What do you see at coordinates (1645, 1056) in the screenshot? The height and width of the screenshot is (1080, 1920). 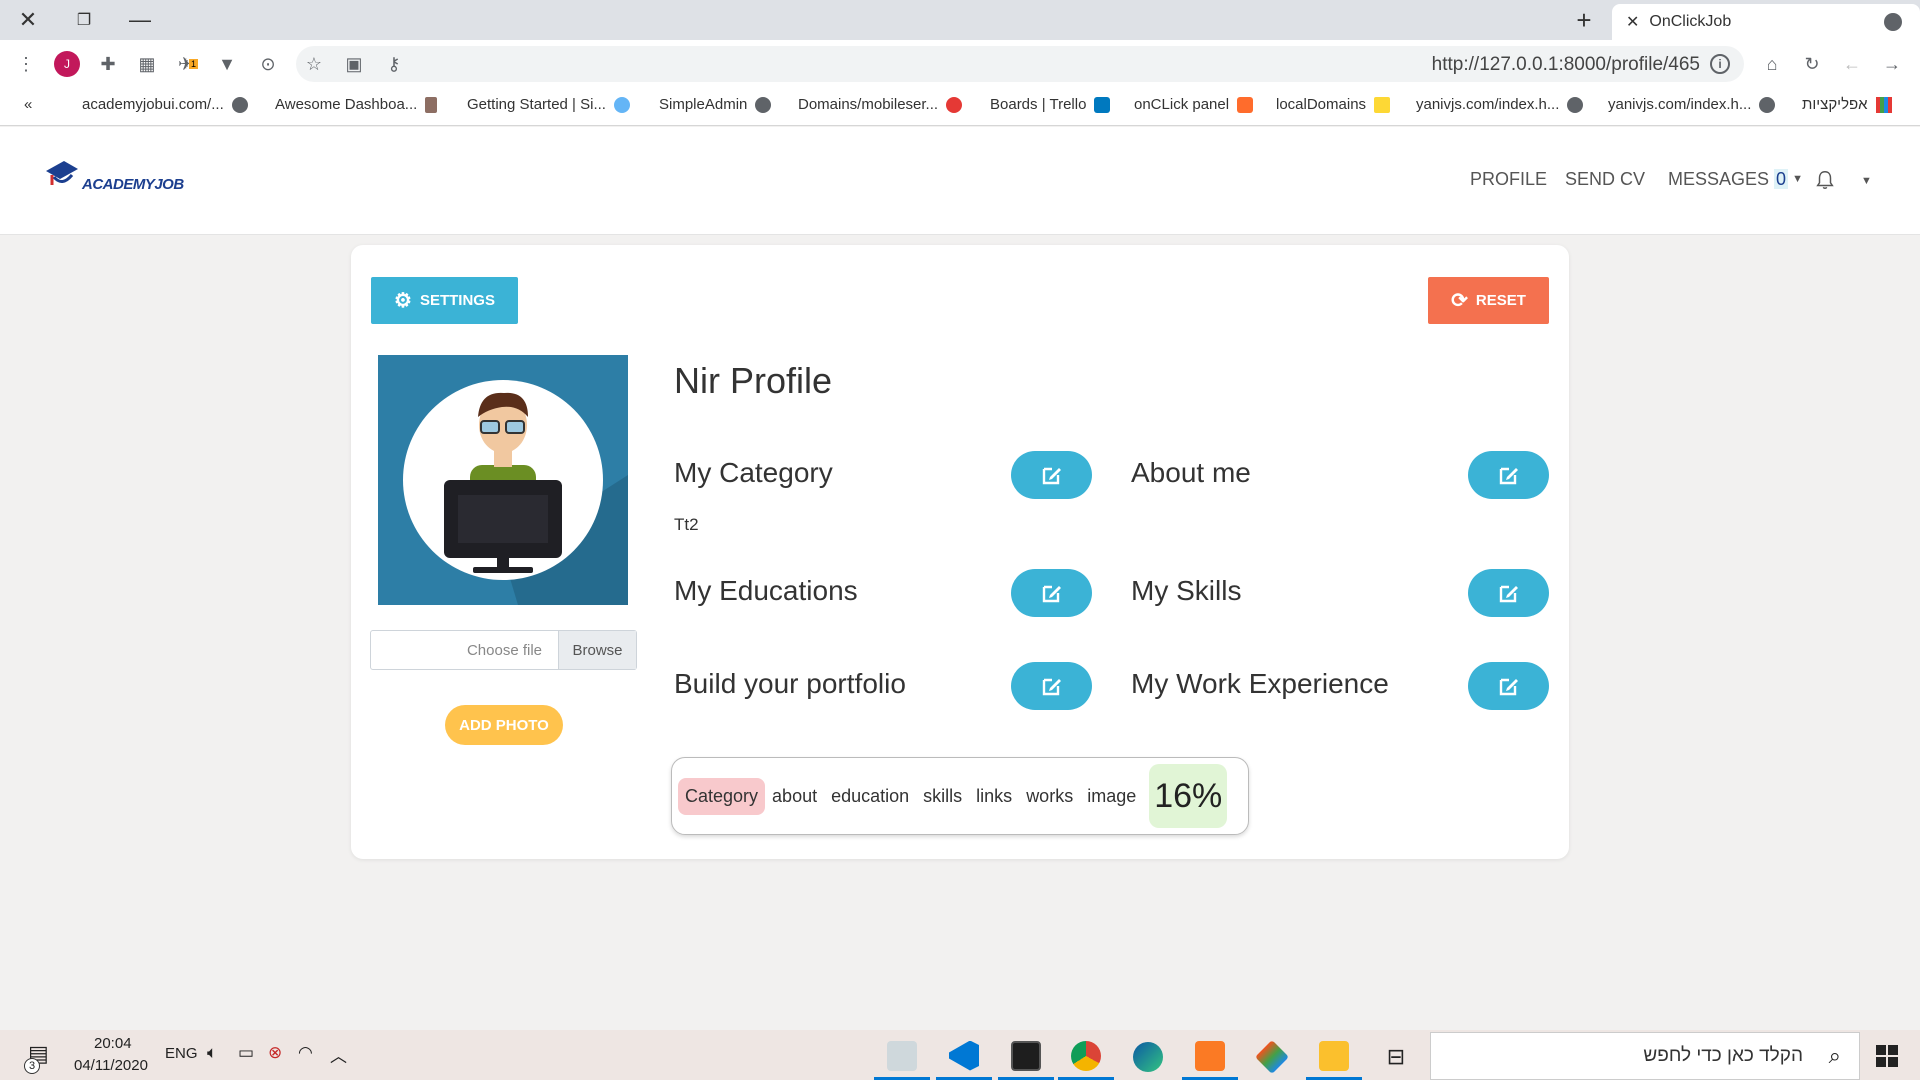 I see `taskbar-search: הקלד כאן כדי לחפש ⌕` at bounding box center [1645, 1056].